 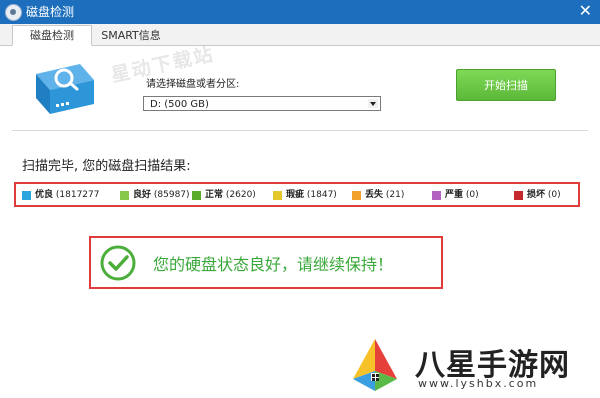 I want to click on title-bar: 磁盘检测 ✕, so click(x=300, y=12).